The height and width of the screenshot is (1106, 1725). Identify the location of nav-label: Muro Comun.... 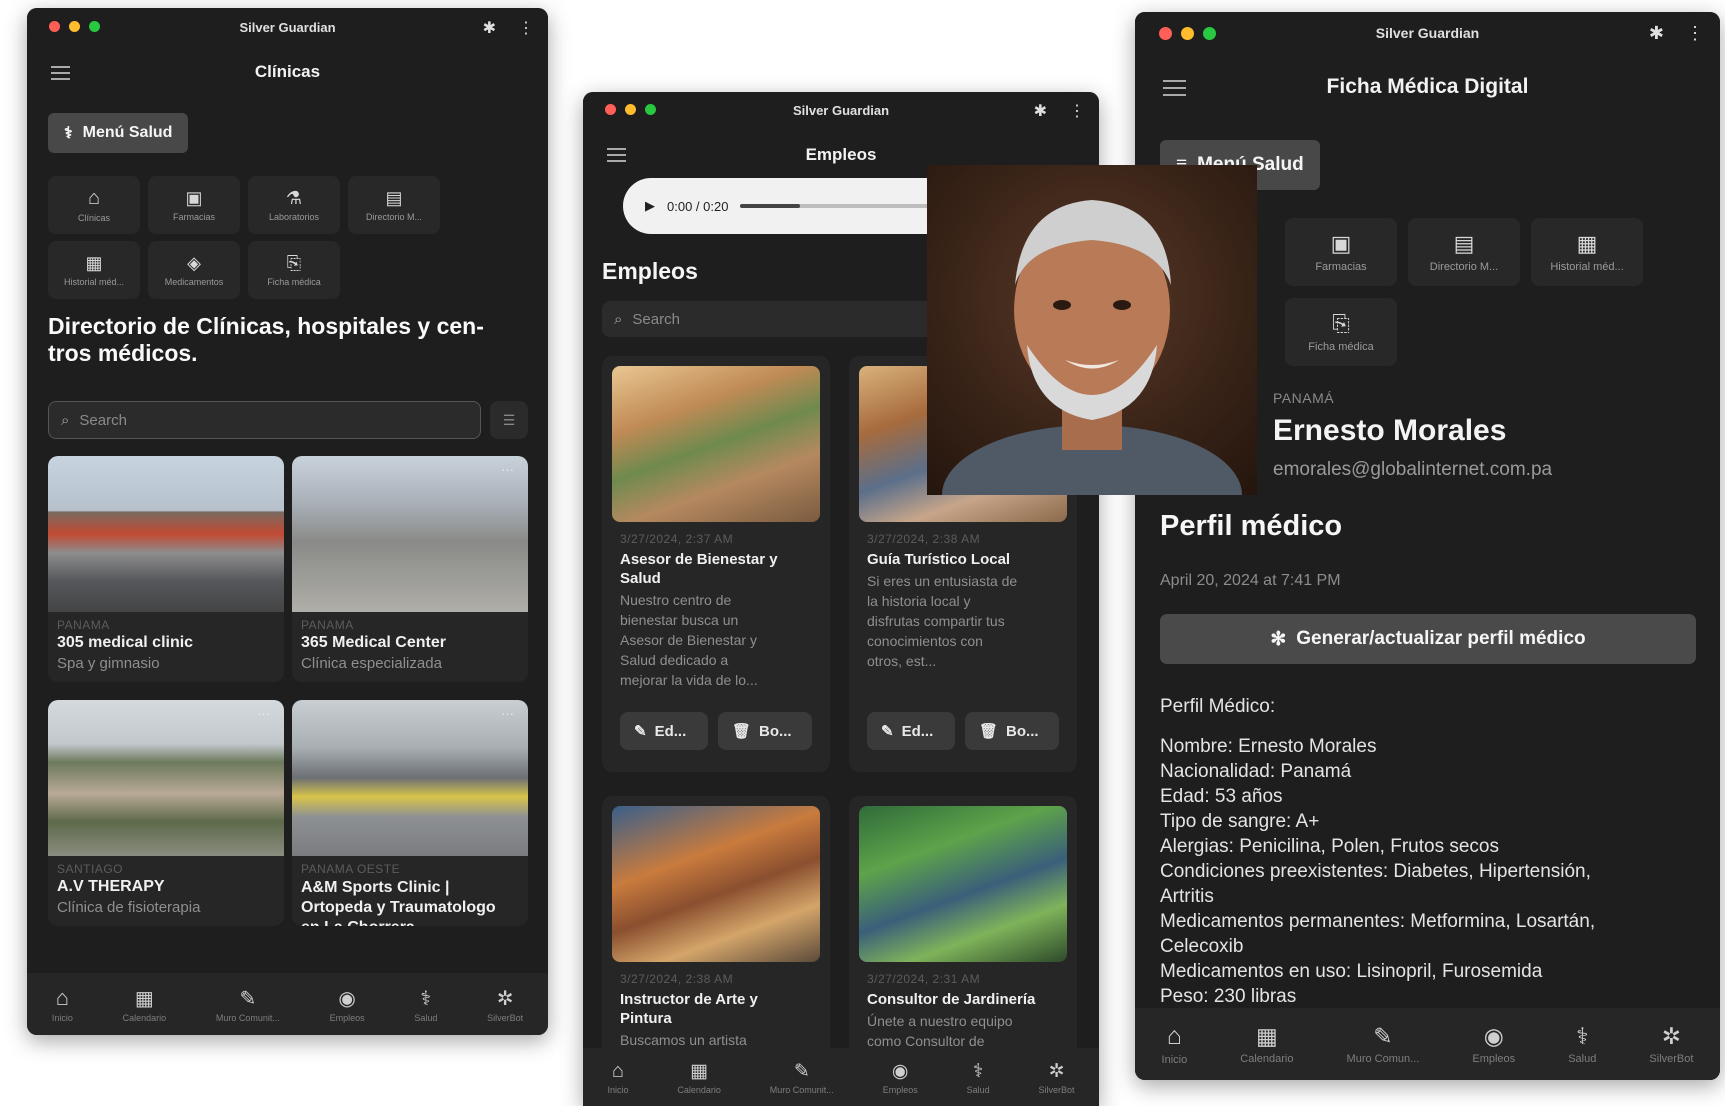
(1383, 1059).